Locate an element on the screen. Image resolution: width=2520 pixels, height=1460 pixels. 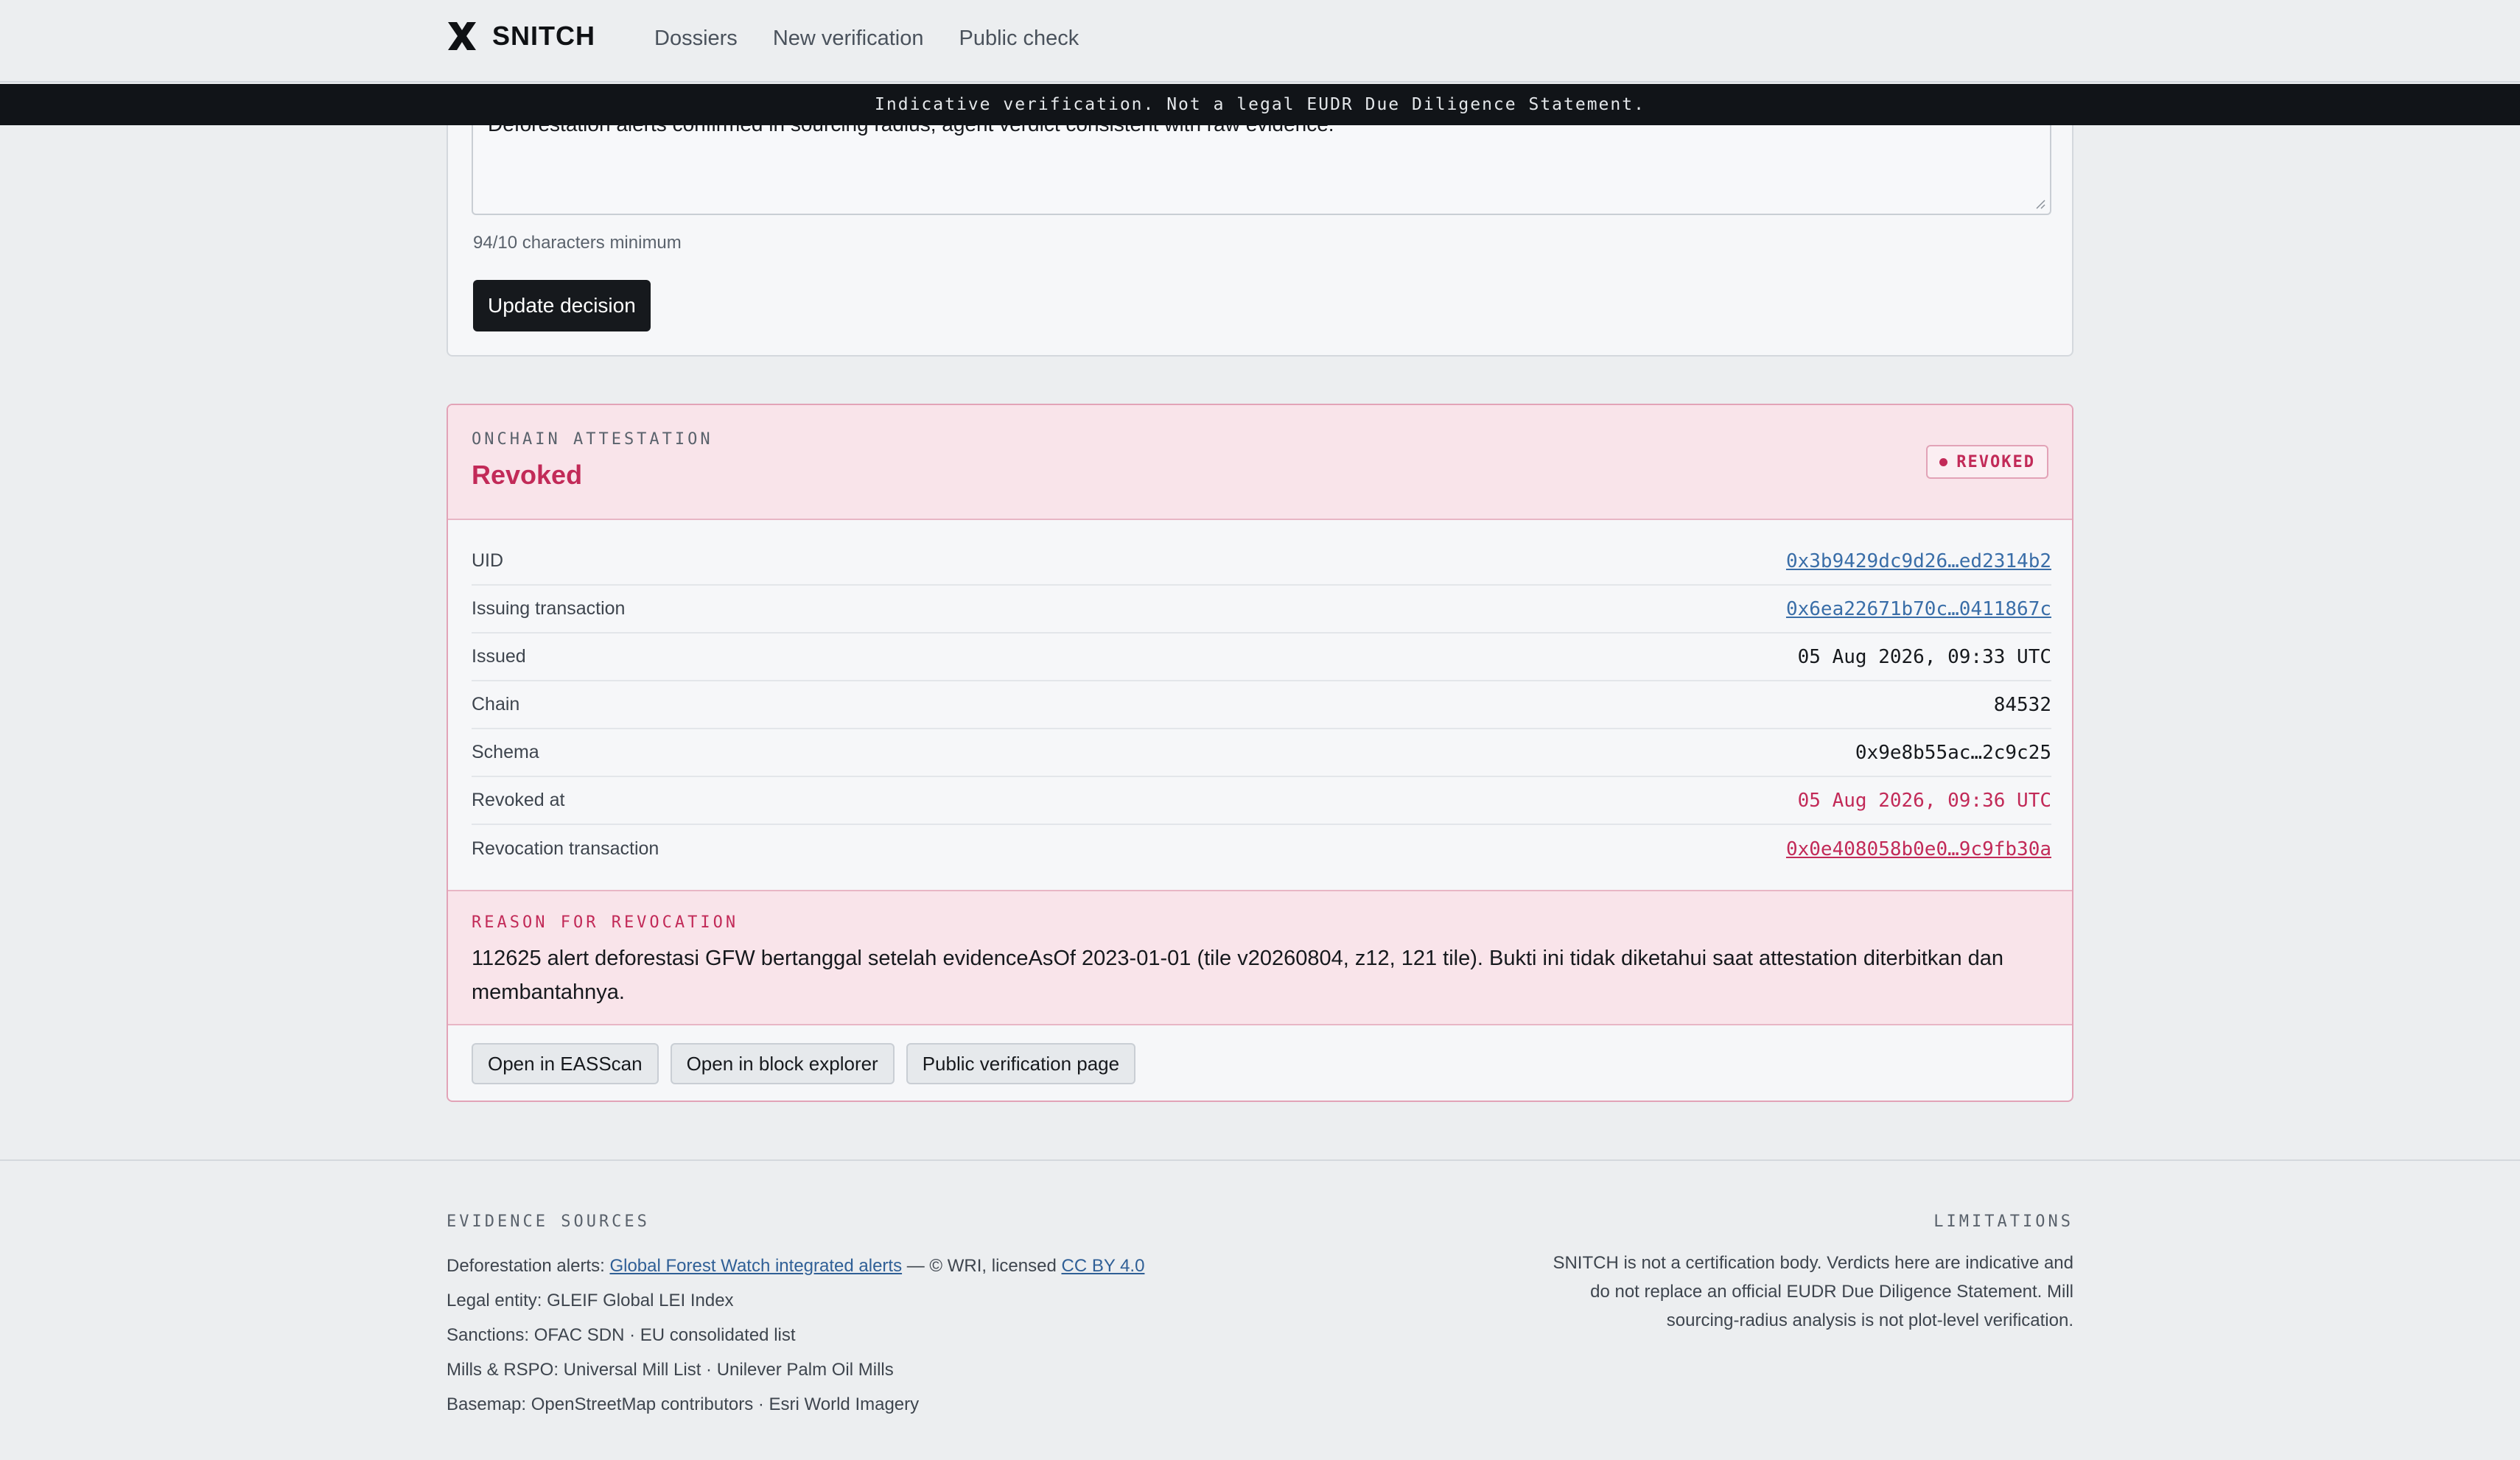
attestation-header: ONCHAIN ATTESTATION Revoked REVOKED is located at coordinates (1260, 462).